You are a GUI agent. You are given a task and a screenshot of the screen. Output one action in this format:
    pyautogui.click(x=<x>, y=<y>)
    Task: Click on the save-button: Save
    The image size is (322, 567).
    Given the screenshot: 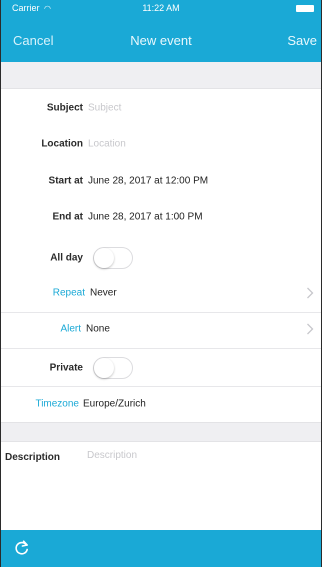 What is the action you would take?
    pyautogui.click(x=302, y=40)
    